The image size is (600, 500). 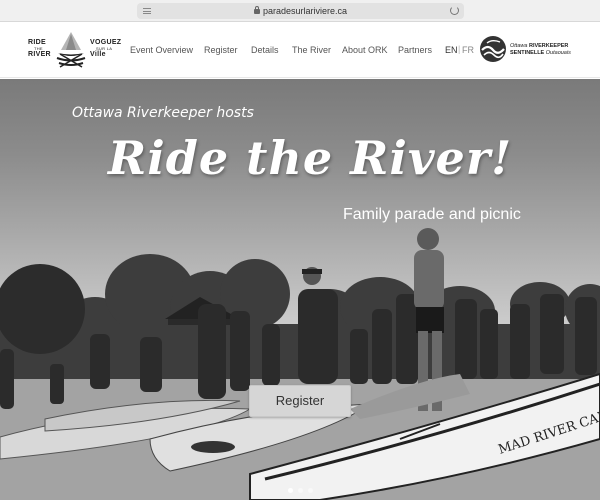 I want to click on nav-partners: Partners, so click(x=415, y=50).